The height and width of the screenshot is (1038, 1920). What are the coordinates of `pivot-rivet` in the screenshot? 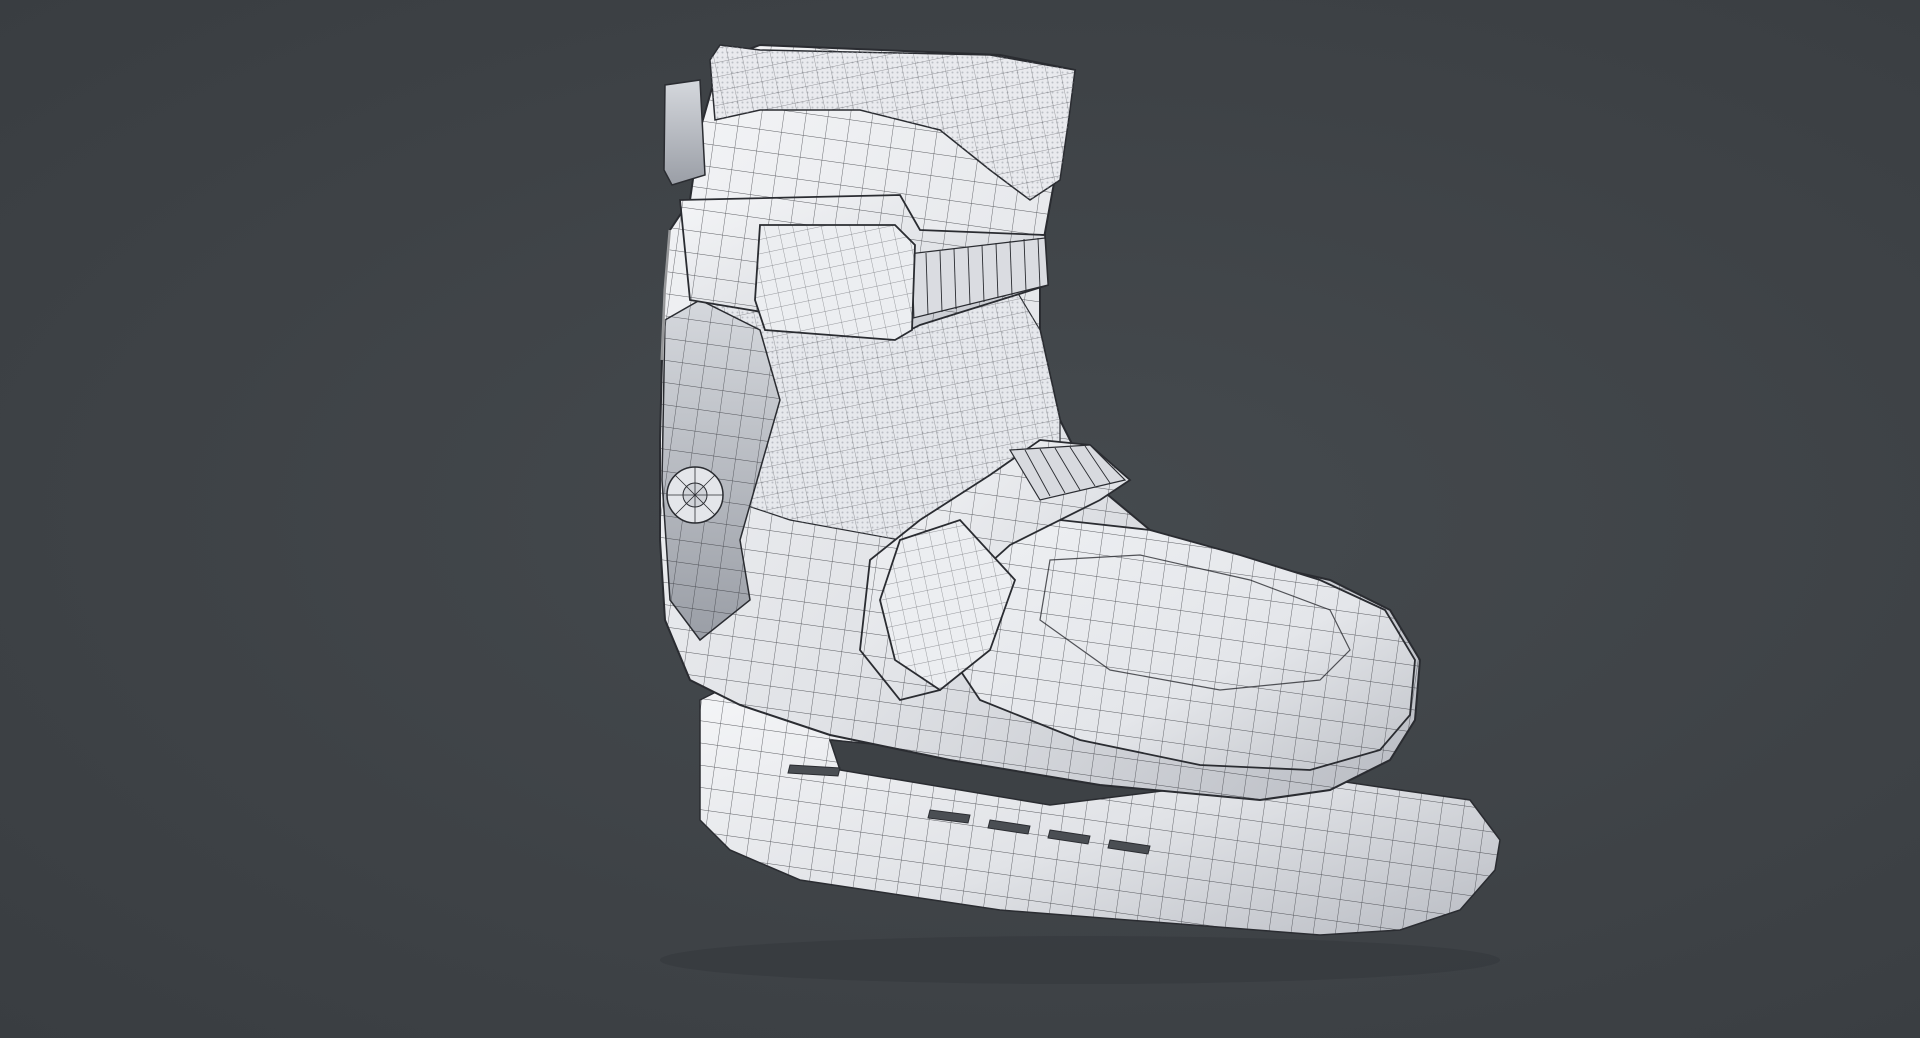 It's located at (695, 495).